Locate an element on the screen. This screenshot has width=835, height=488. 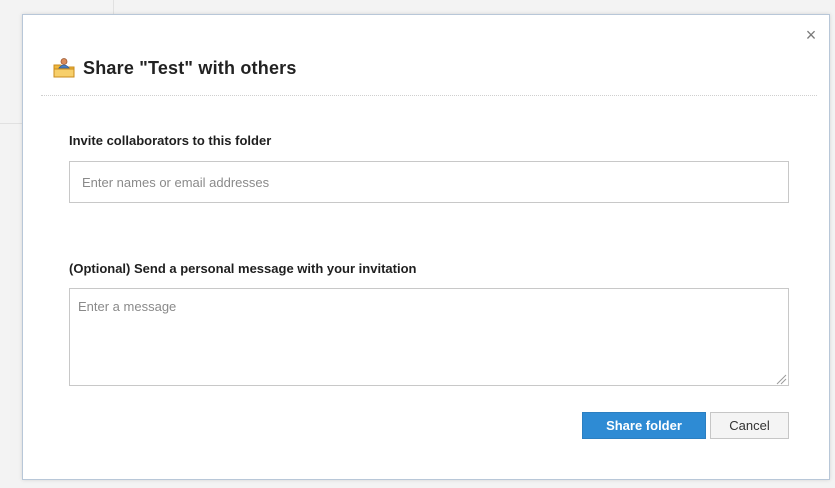
invite-label: Invite collaborators to this folder is located at coordinates (170, 140).